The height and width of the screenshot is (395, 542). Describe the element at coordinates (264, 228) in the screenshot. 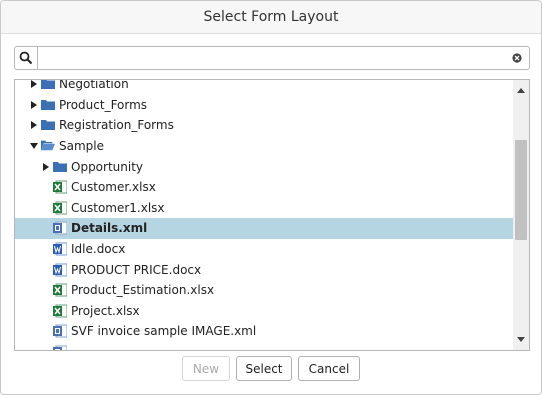

I see `tree-file-row: Details.xml` at that location.